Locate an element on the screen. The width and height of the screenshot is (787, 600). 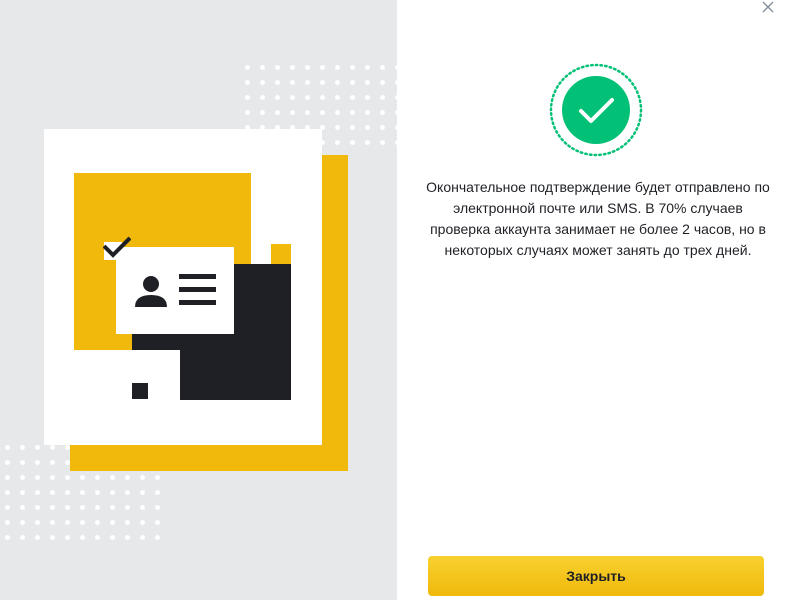
checkmark-icon is located at coordinates (117, 249).